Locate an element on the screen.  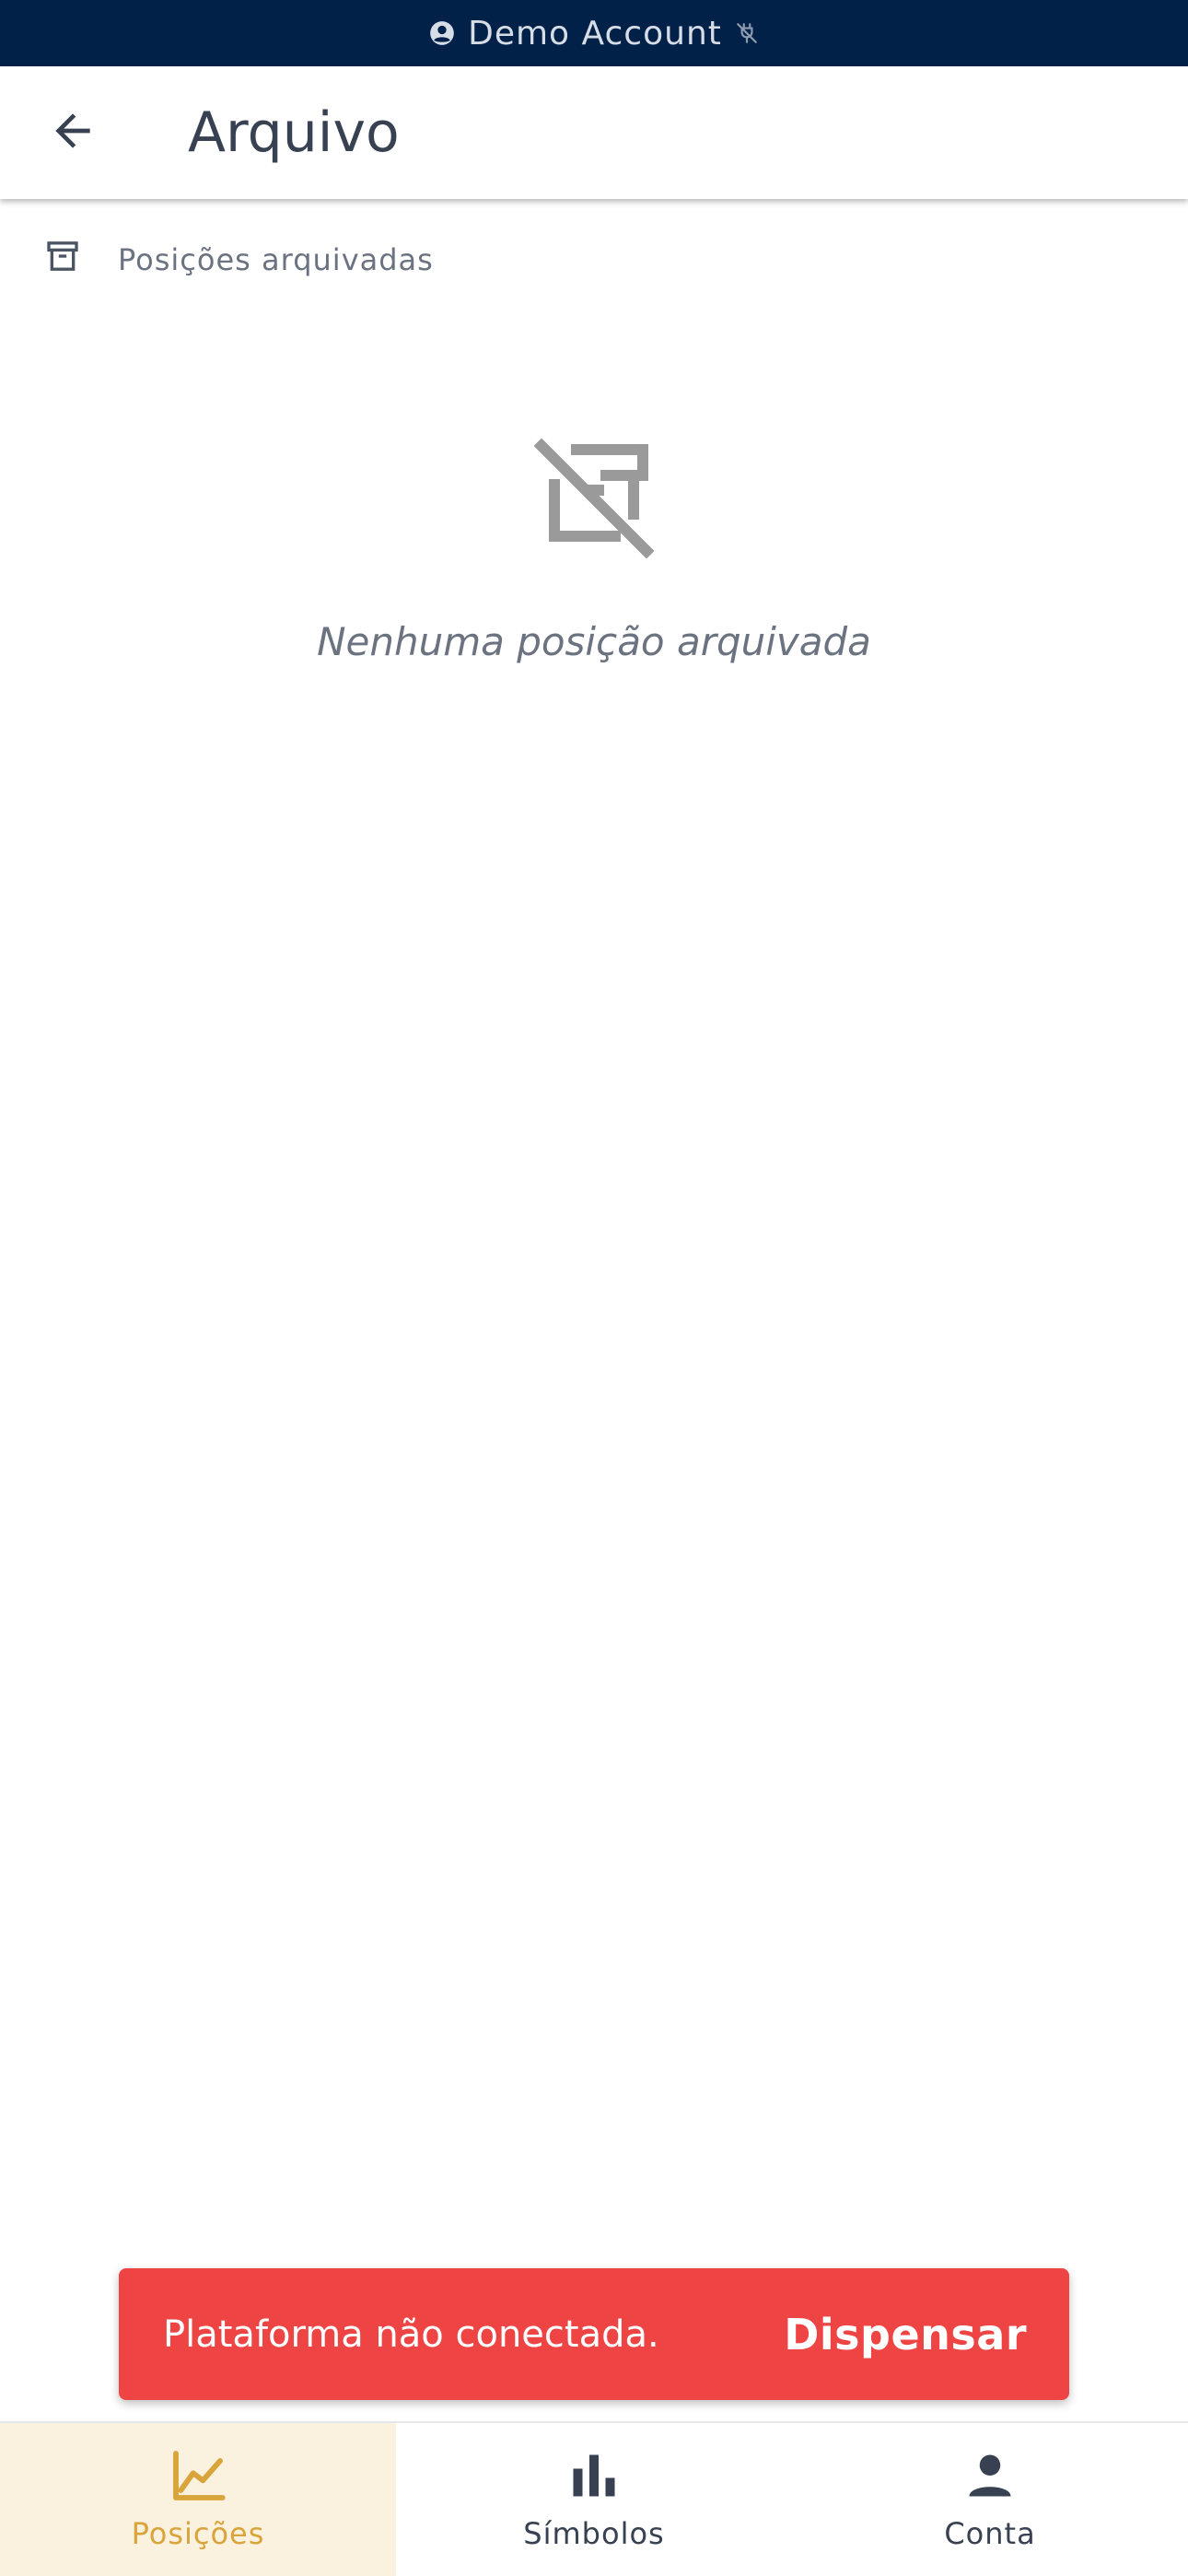
account-label: Demo Account is located at coordinates (595, 33).